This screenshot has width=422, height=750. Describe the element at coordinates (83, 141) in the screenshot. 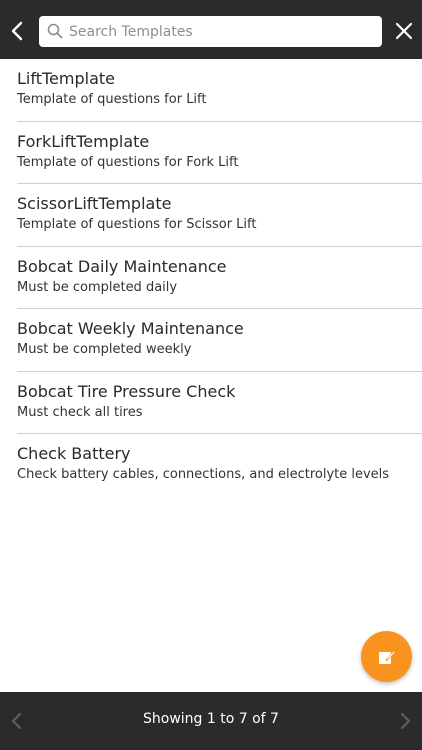

I see `item-title: ForkLiftTemplate` at that location.